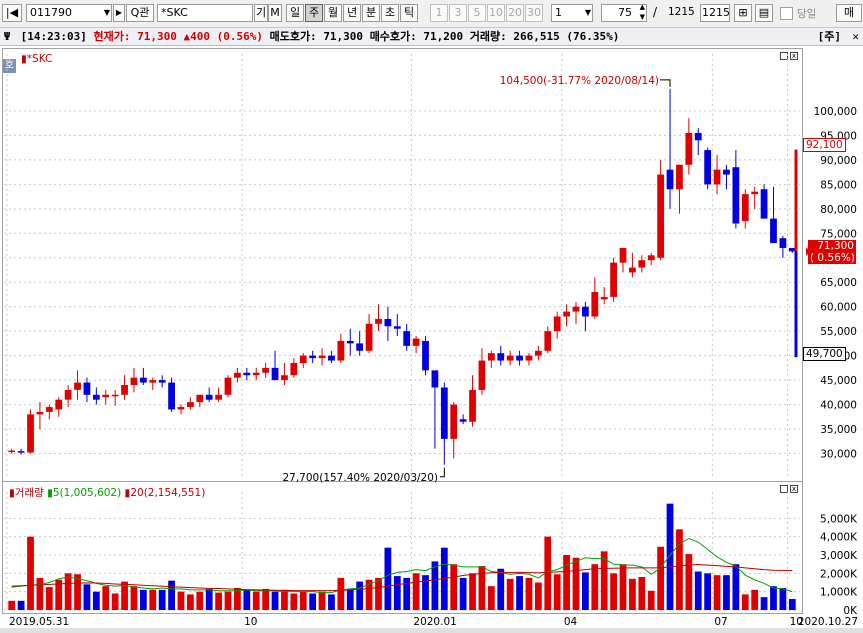 This screenshot has height=633, width=863. I want to click on x-axis-label: 07, so click(720, 622).